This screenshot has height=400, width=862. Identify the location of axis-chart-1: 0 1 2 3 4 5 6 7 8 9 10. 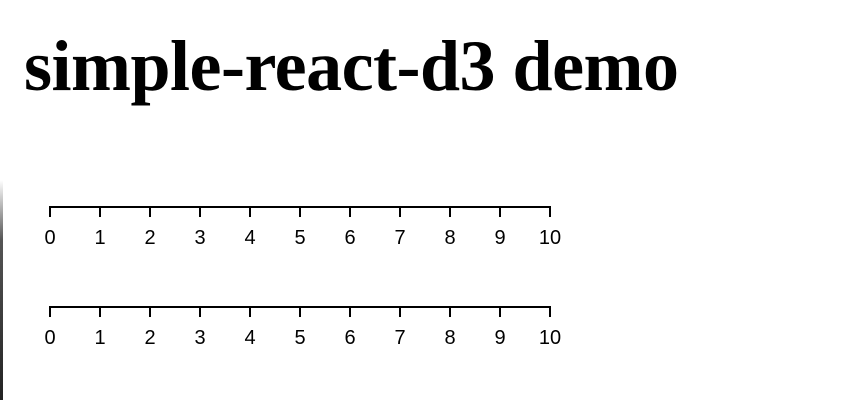
(302, 227).